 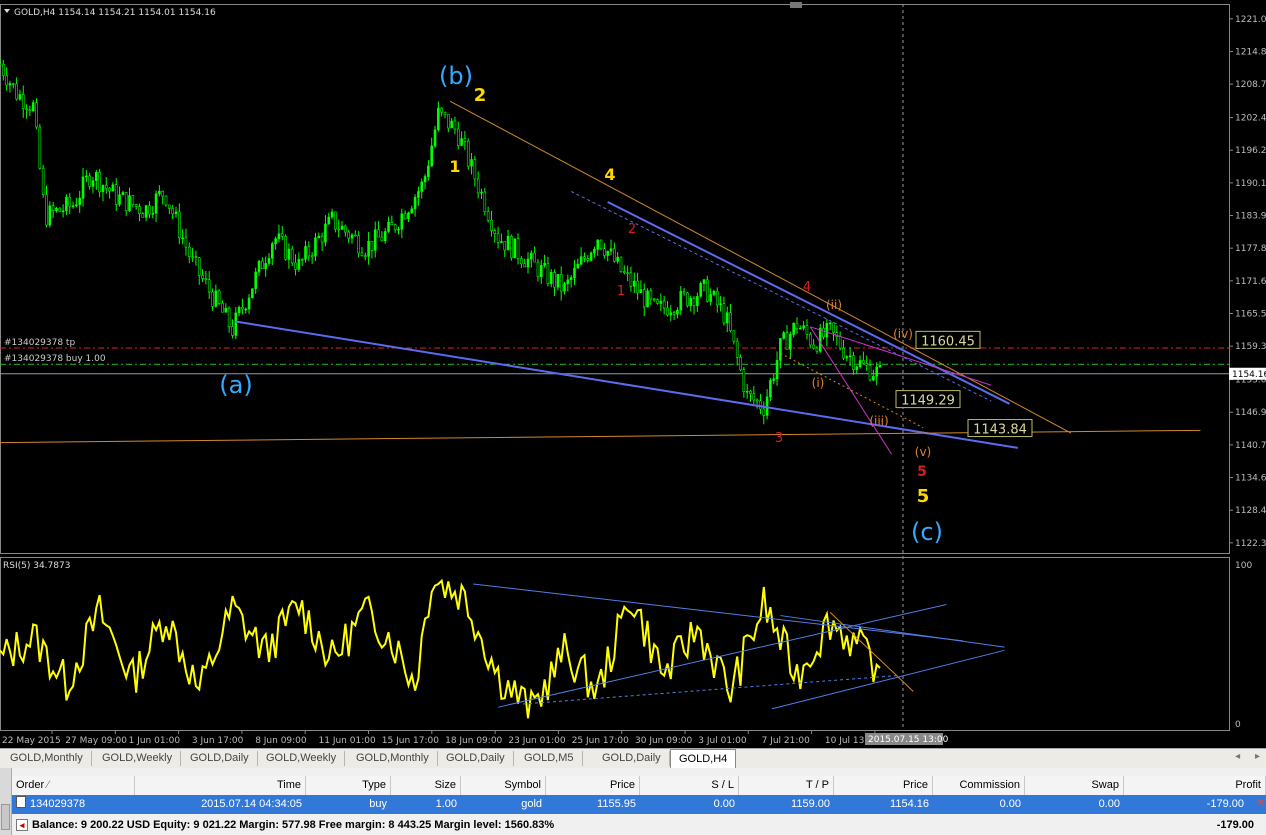 I want to click on price-tick-label: 1165.51, so click(x=1250, y=314).